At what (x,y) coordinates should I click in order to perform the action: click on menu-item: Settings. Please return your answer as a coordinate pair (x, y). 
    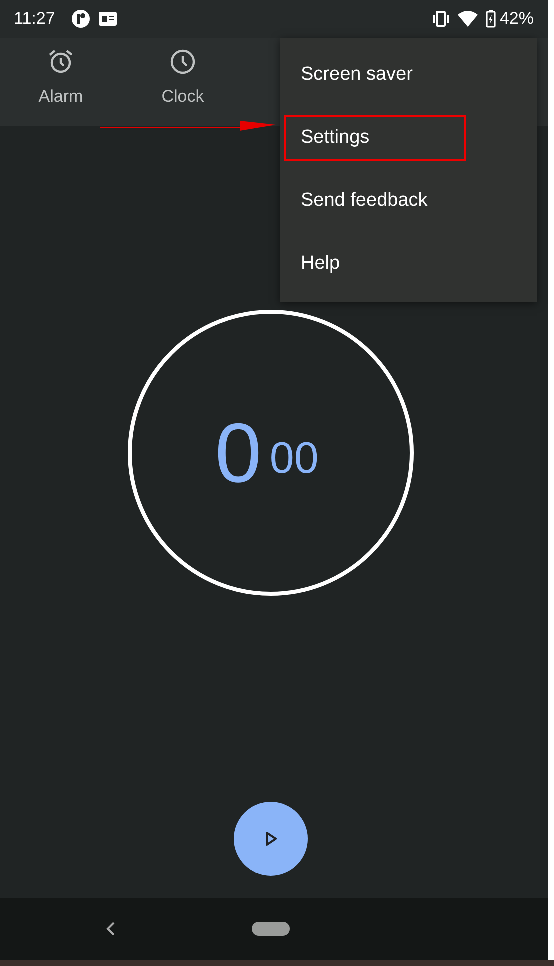
    Looking at the image, I should click on (375, 138).